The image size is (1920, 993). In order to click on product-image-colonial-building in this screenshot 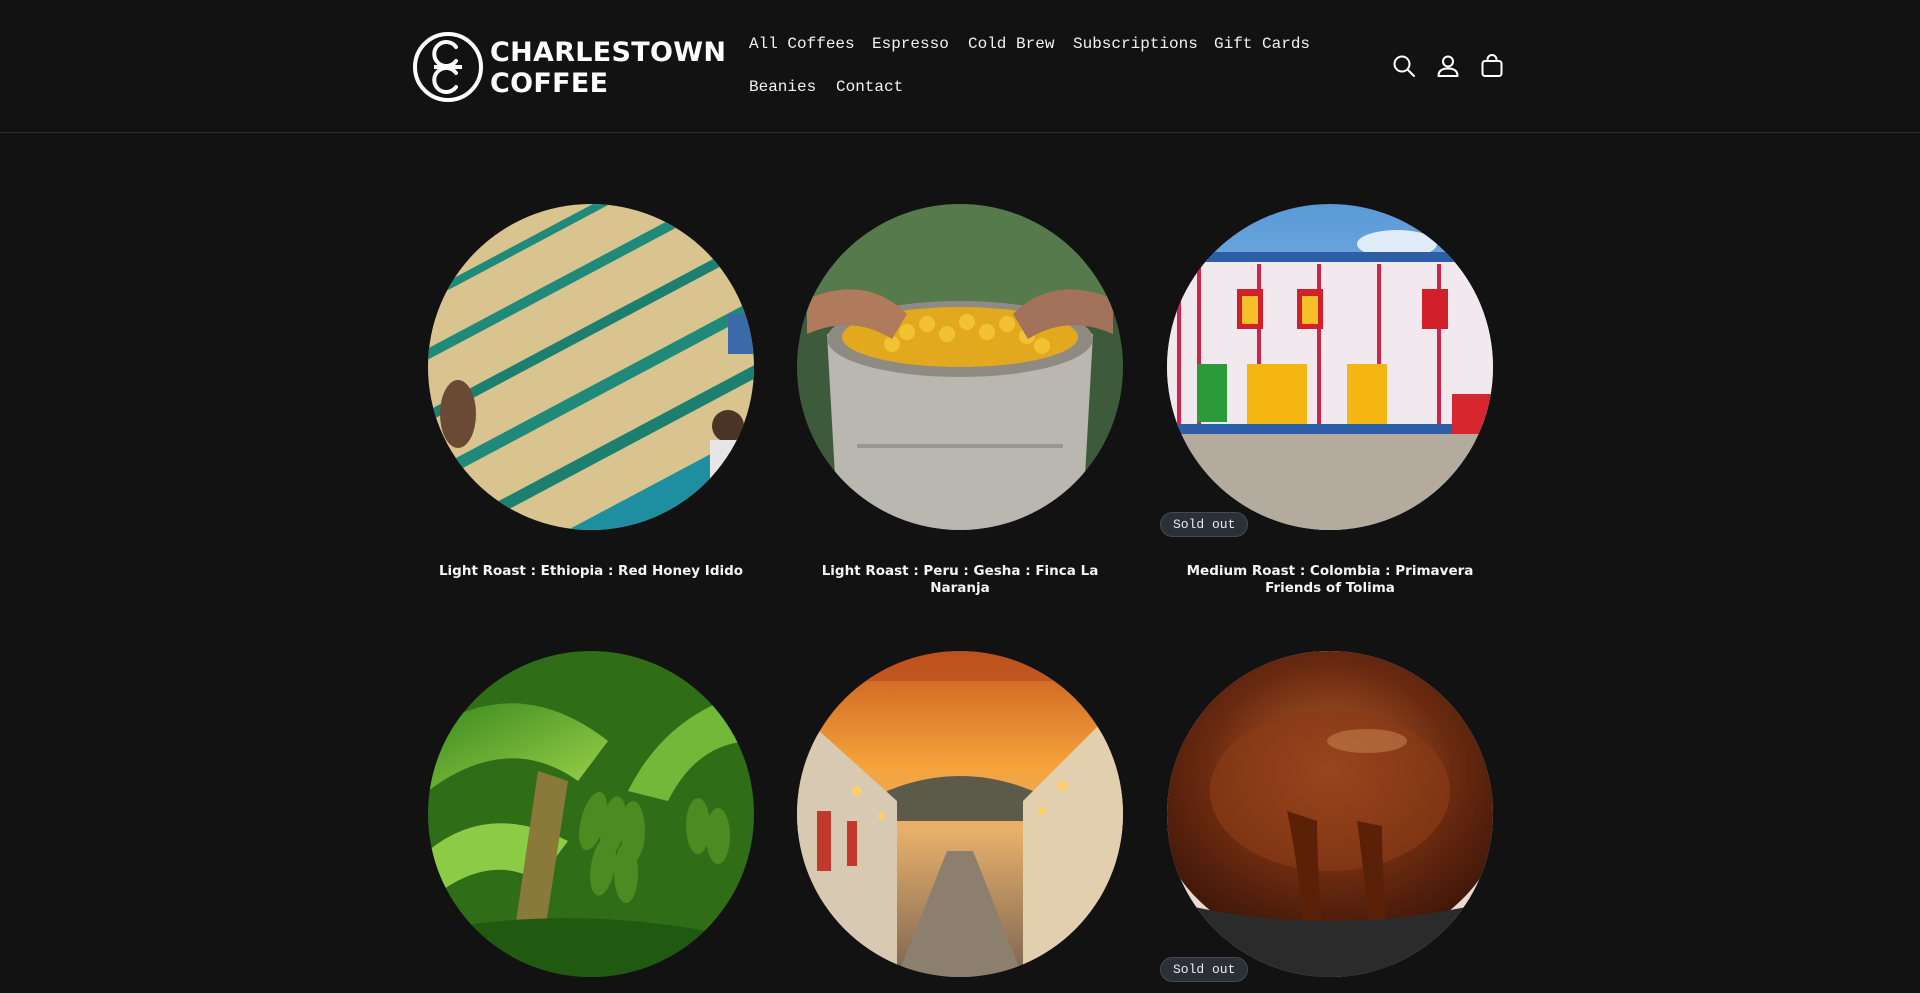, I will do `click(1330, 367)`.